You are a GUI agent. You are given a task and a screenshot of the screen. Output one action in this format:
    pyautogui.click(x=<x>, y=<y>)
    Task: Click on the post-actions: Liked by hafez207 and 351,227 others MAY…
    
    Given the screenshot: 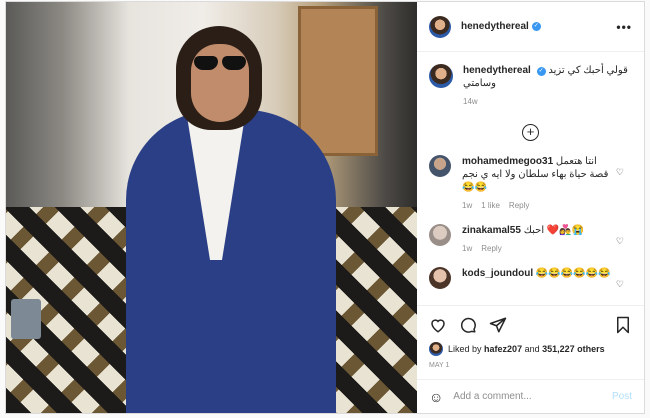 What is the action you would take?
    pyautogui.click(x=530, y=337)
    